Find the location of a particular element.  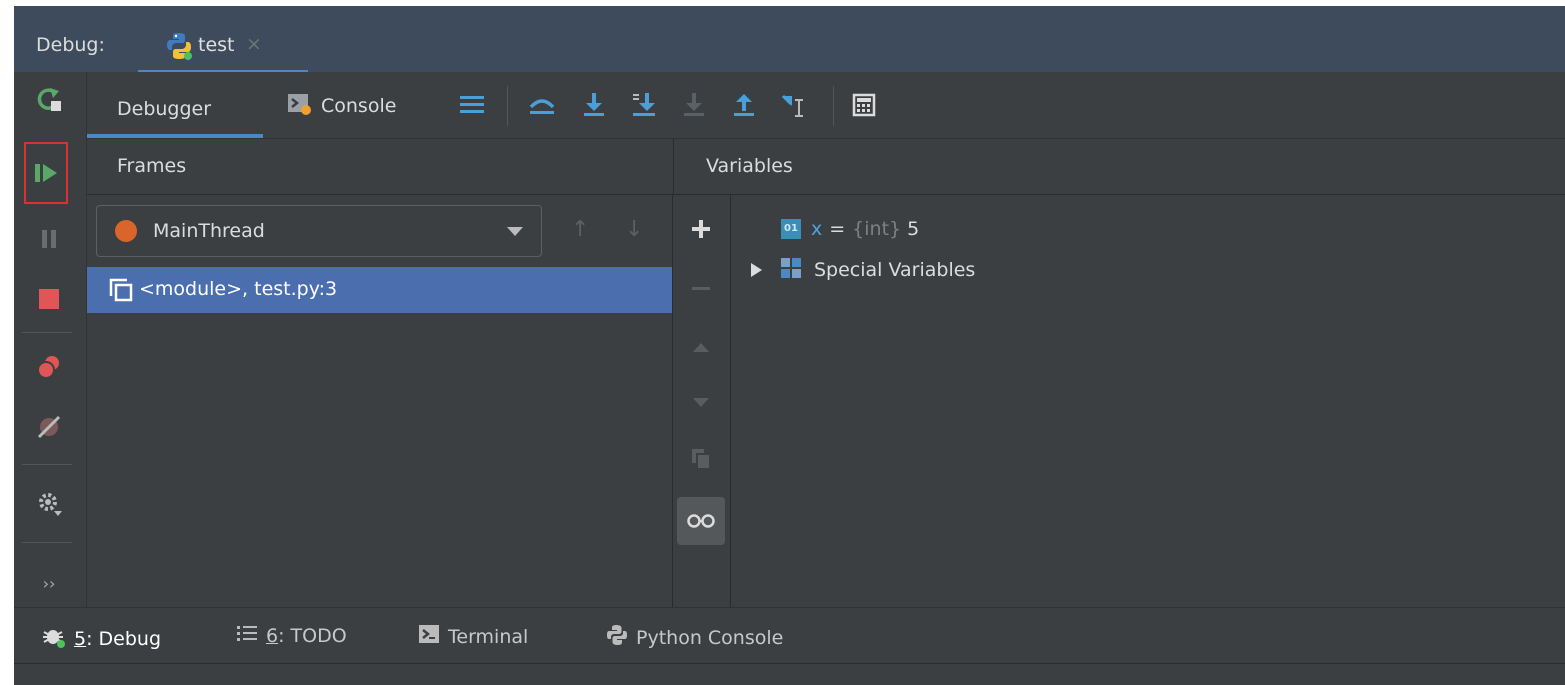

terminal-icon is located at coordinates (429, 636).